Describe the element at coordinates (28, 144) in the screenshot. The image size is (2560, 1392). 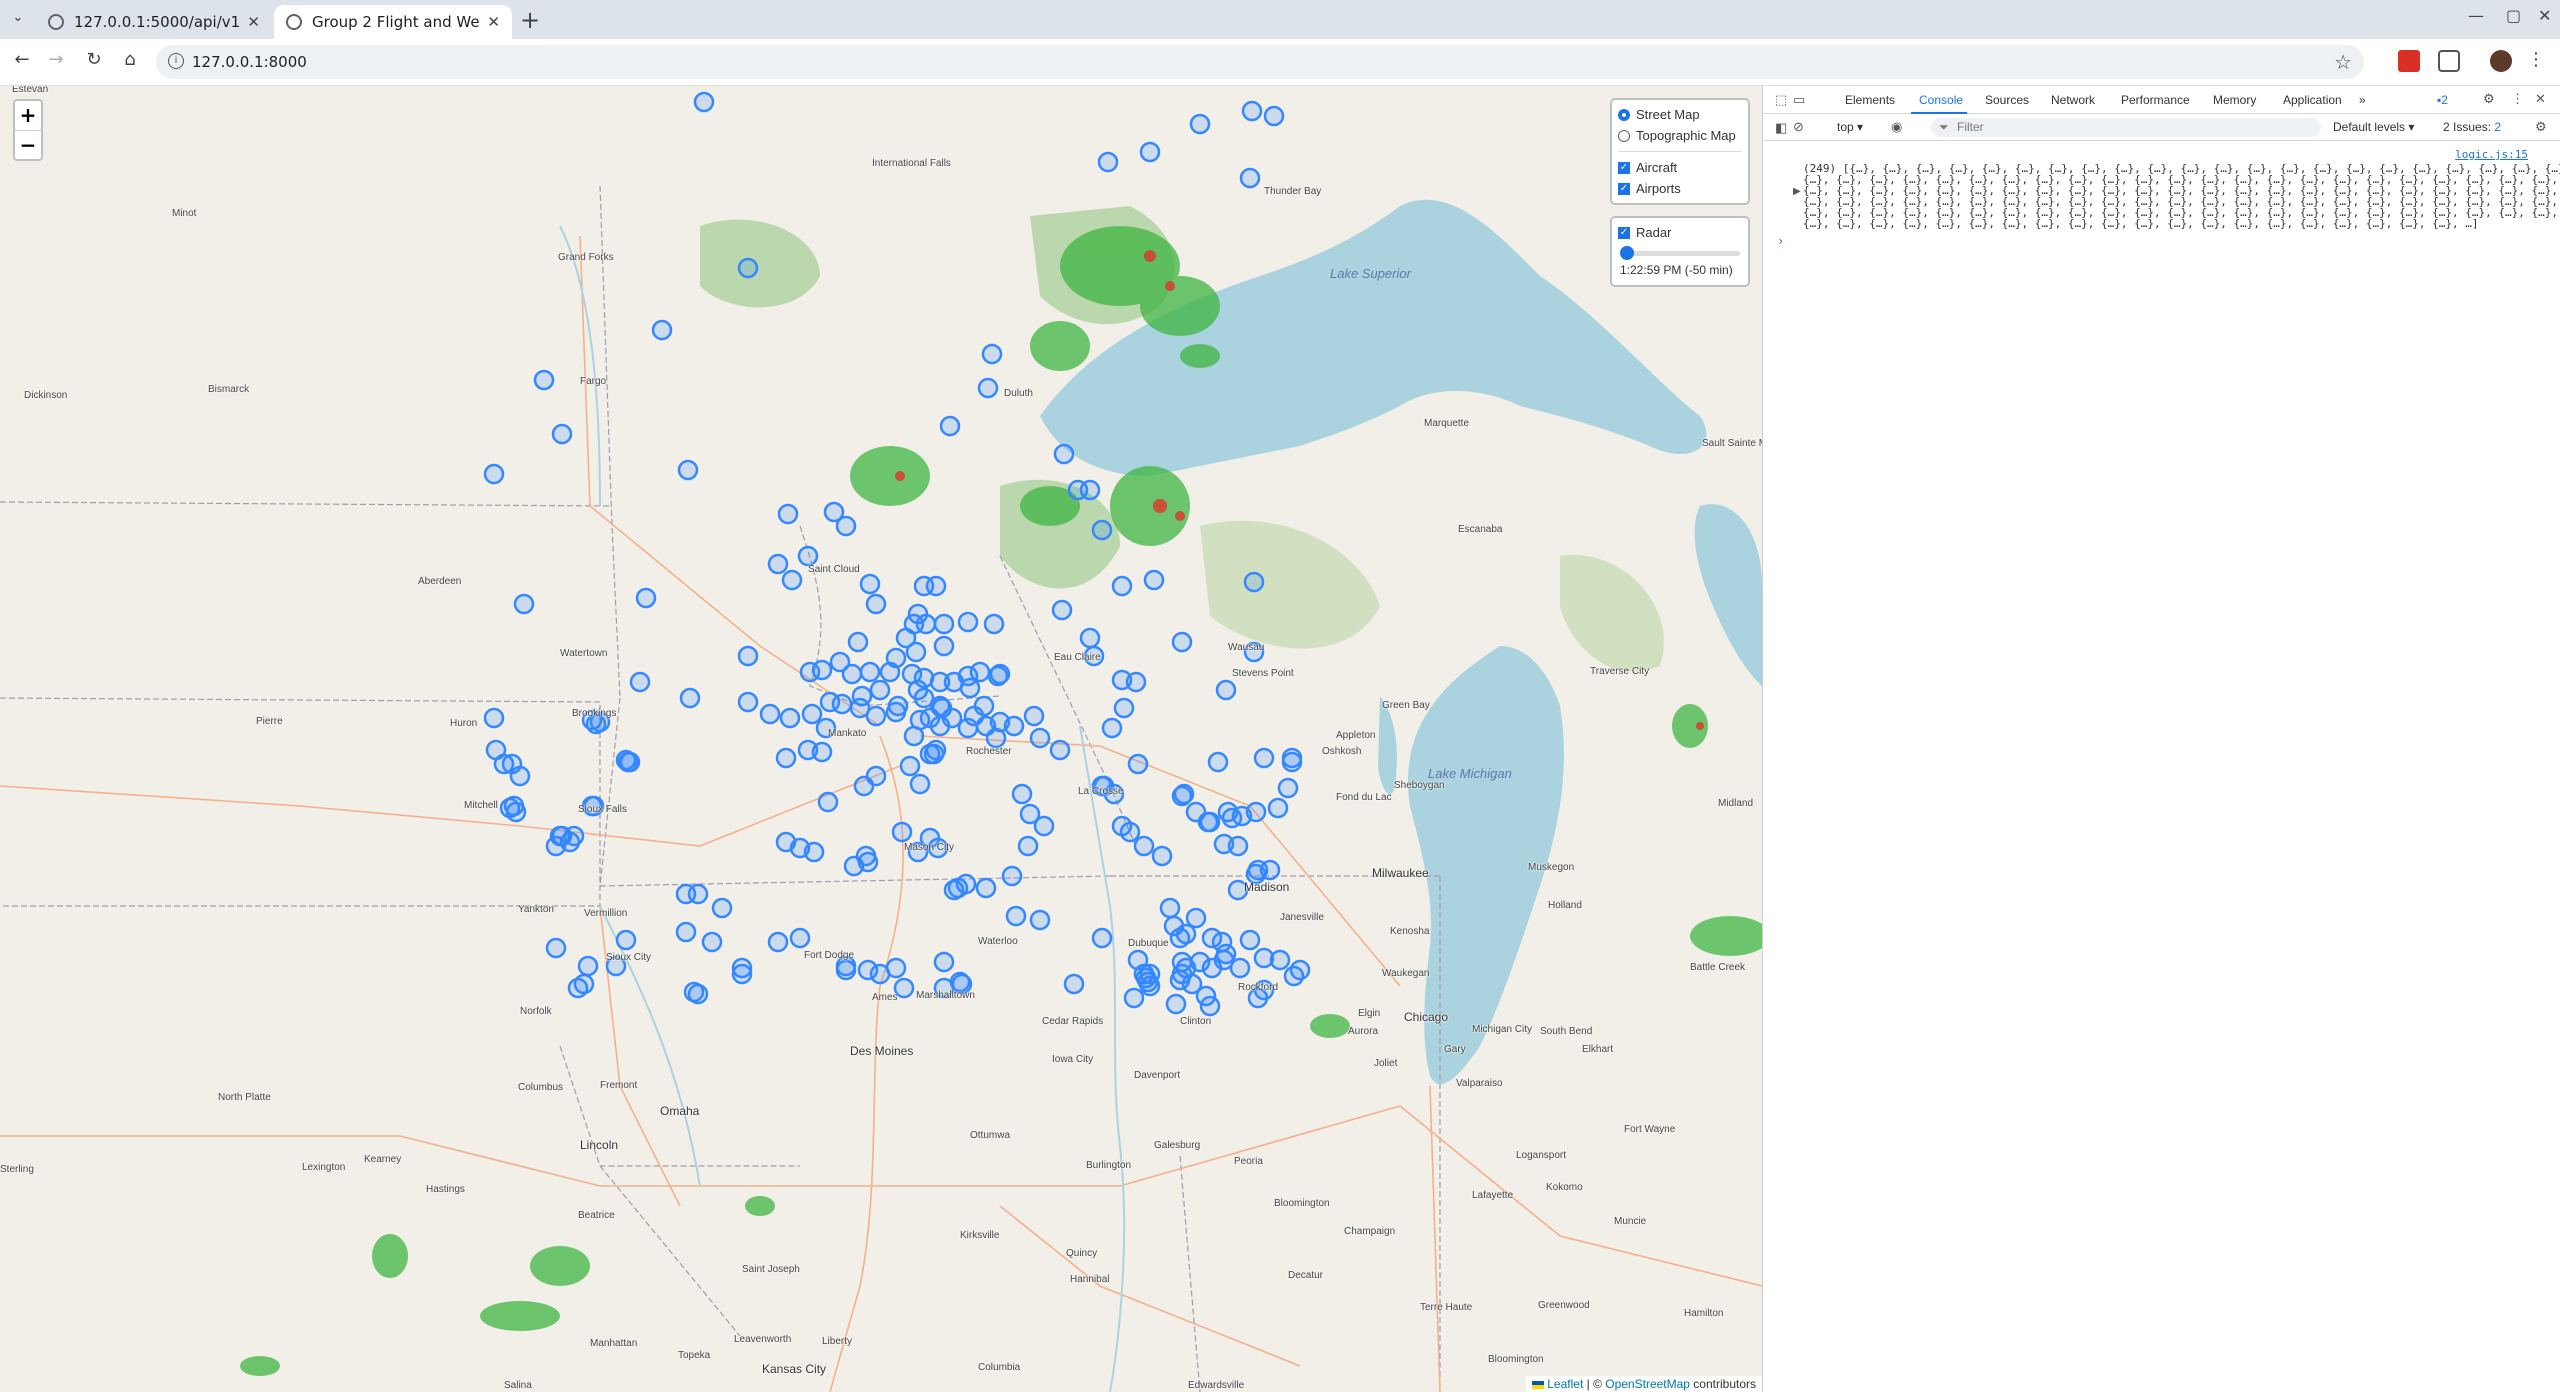
I see `zoom-out-button: −` at that location.